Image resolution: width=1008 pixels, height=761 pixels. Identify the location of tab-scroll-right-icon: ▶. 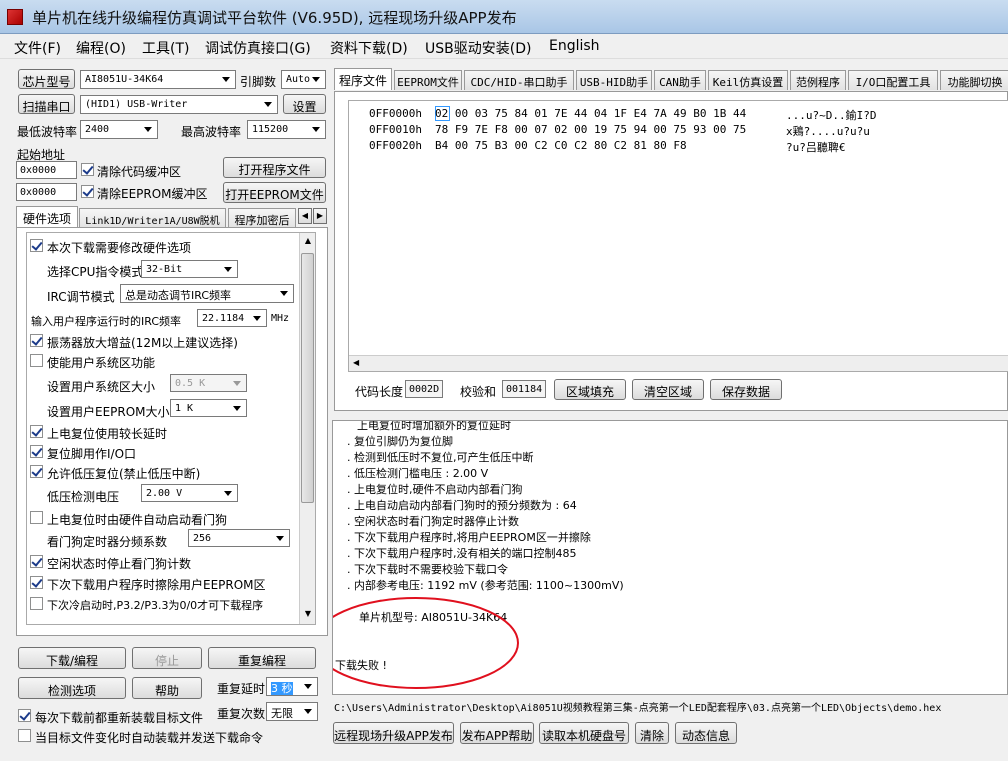
(320, 216).